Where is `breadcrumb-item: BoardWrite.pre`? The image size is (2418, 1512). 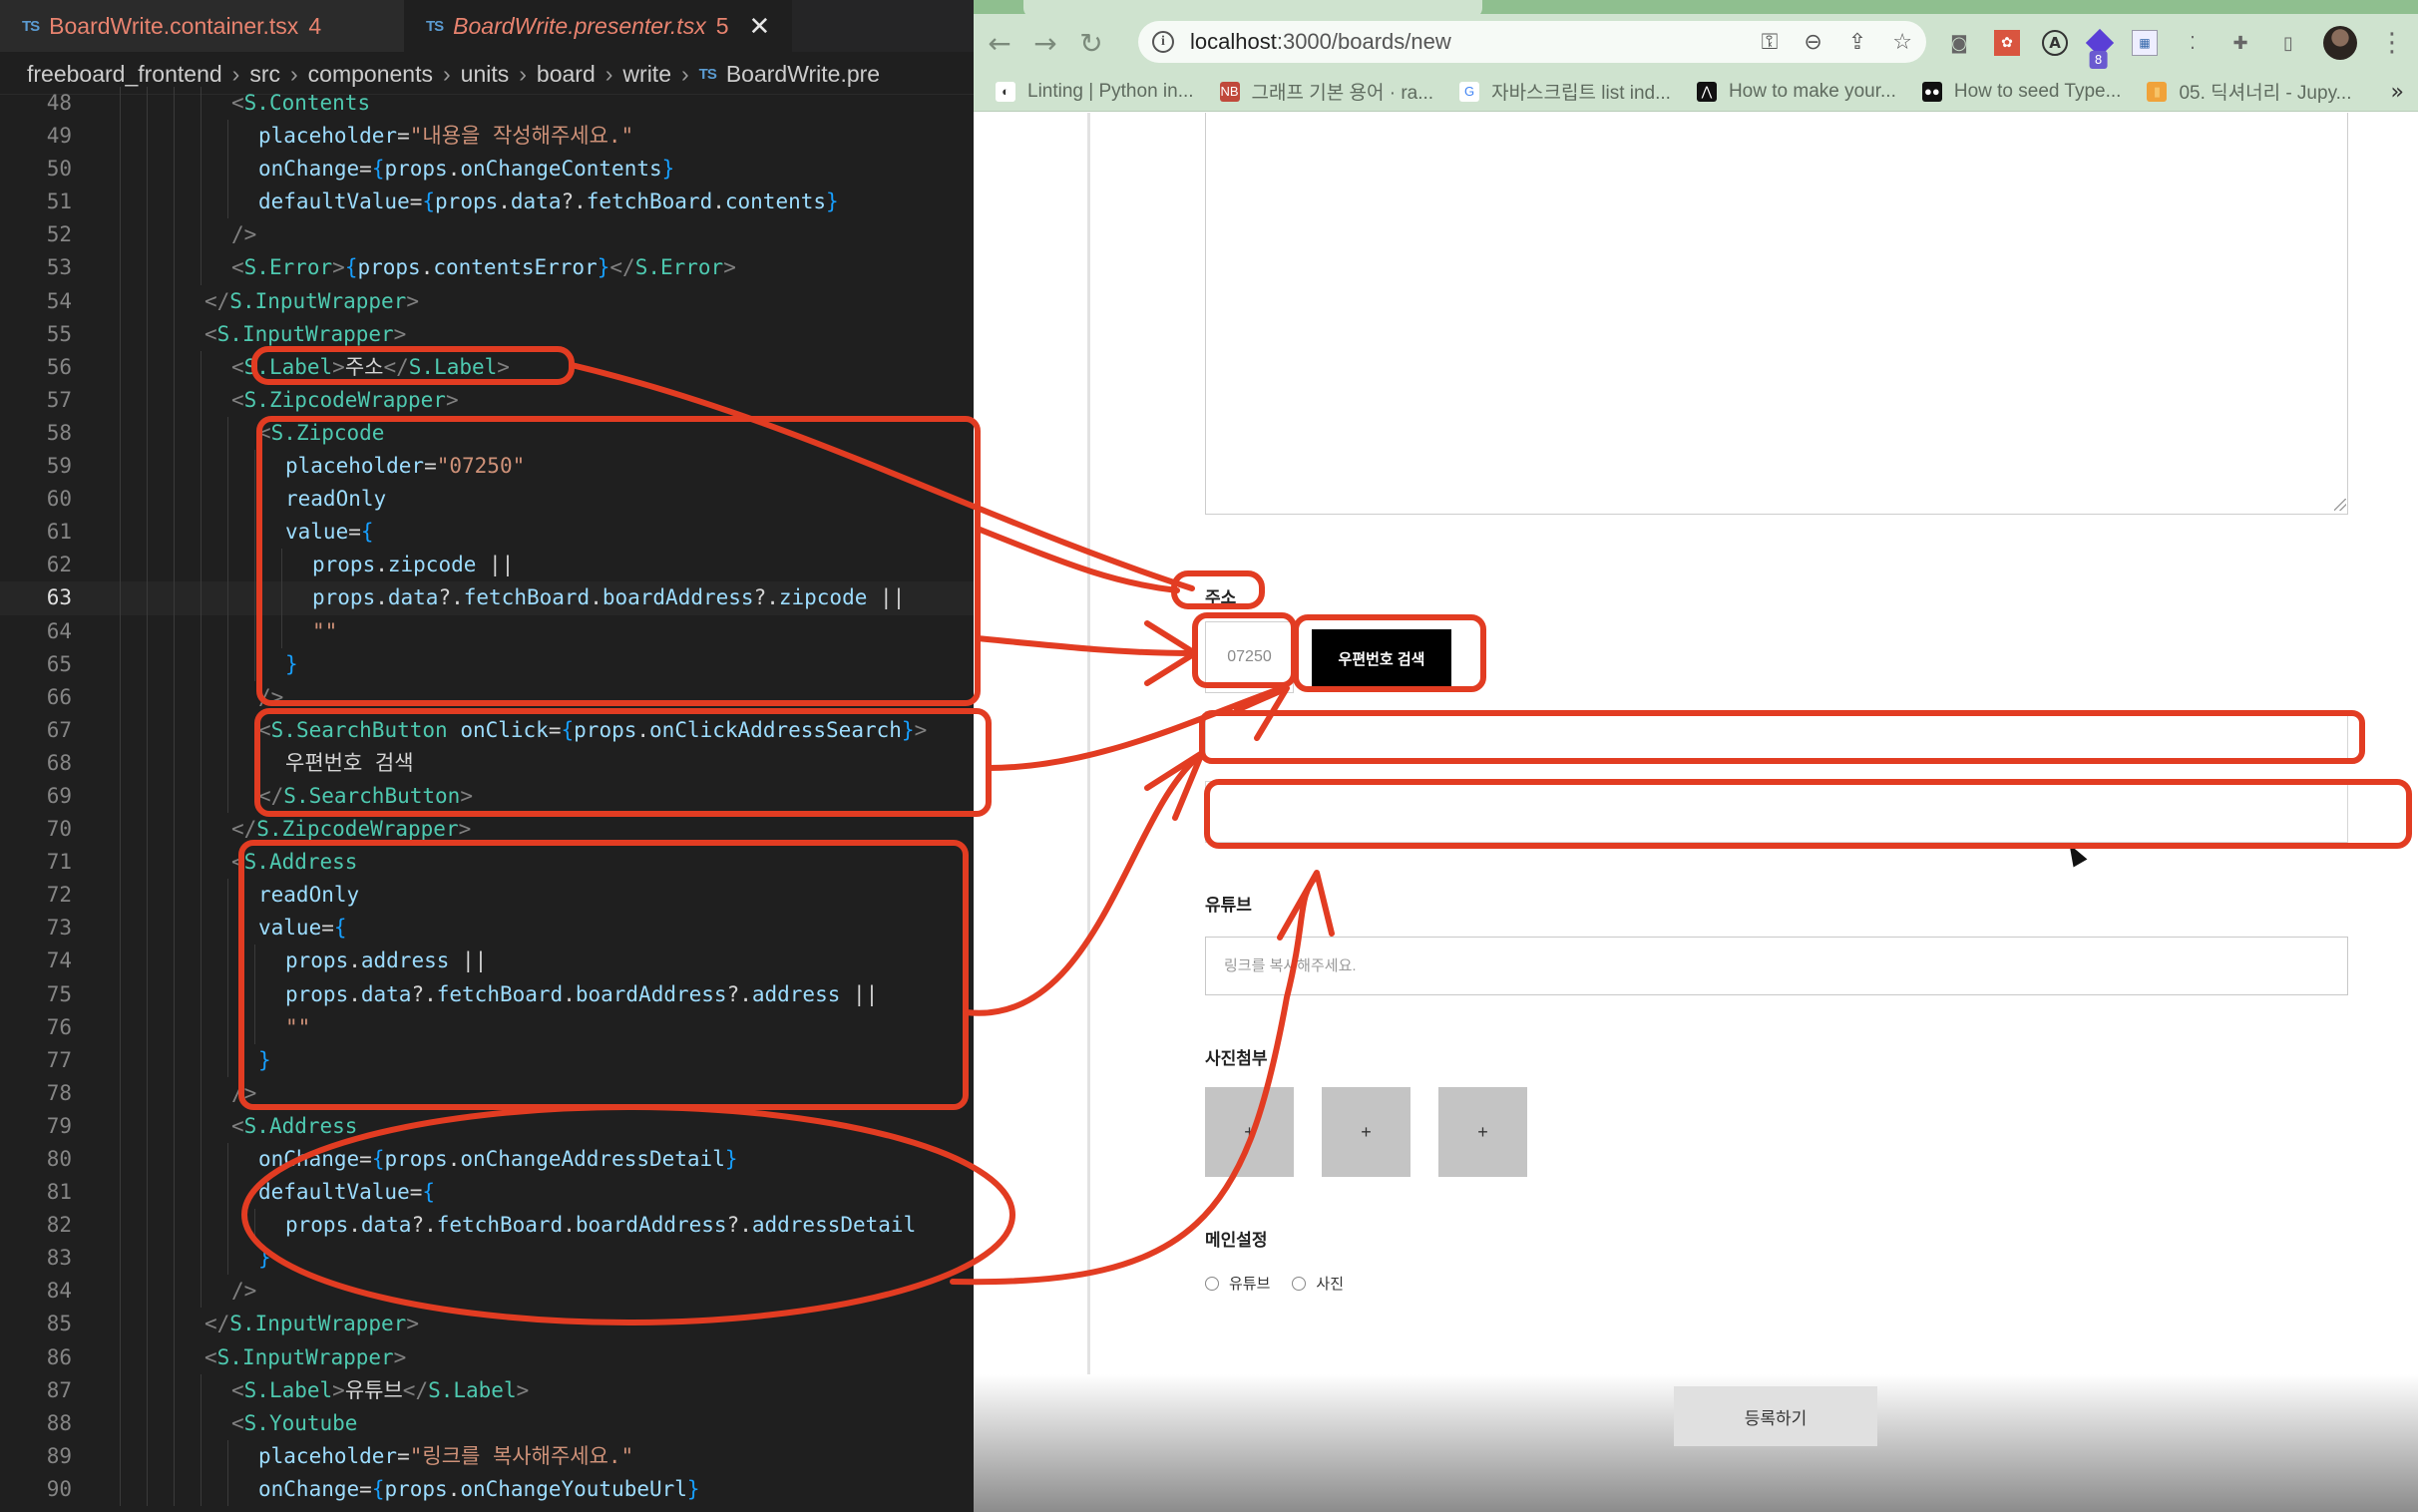
breadcrumb-item: BoardWrite.pre is located at coordinates (803, 74).